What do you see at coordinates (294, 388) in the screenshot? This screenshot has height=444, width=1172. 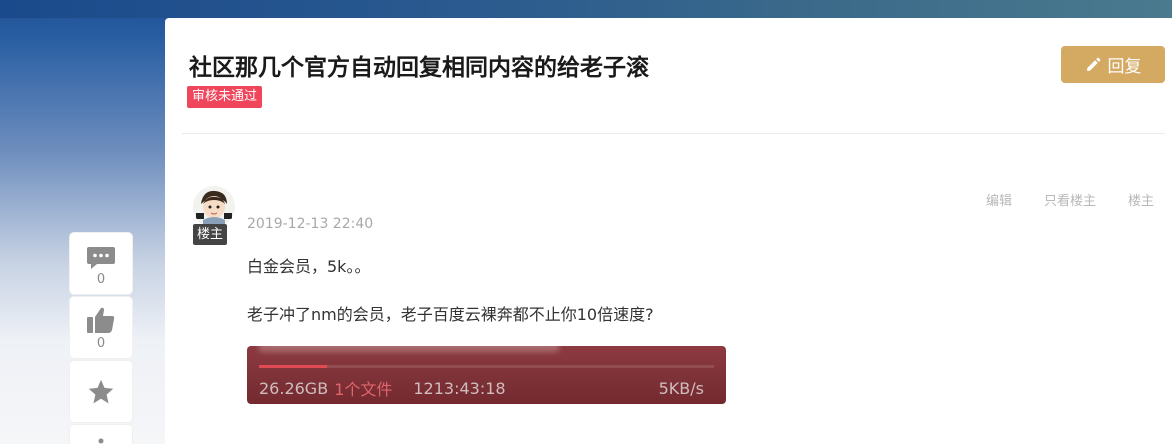 I see `download-size: 26.26GB` at bounding box center [294, 388].